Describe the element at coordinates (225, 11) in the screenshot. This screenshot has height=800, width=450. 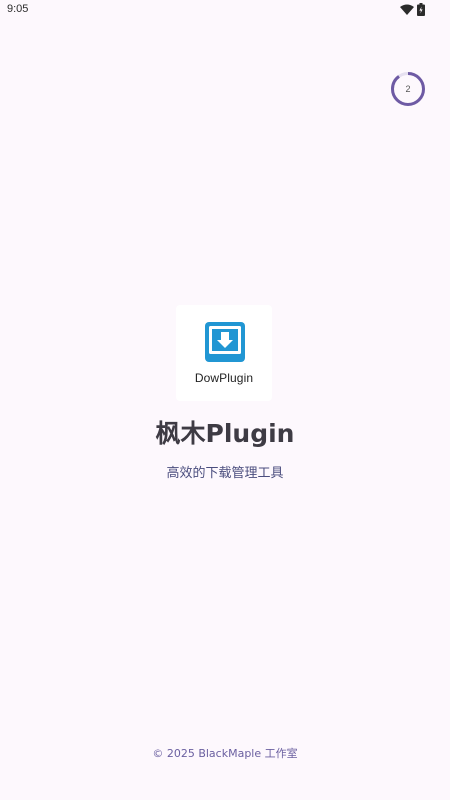
I see `status-bar: 9:05` at that location.